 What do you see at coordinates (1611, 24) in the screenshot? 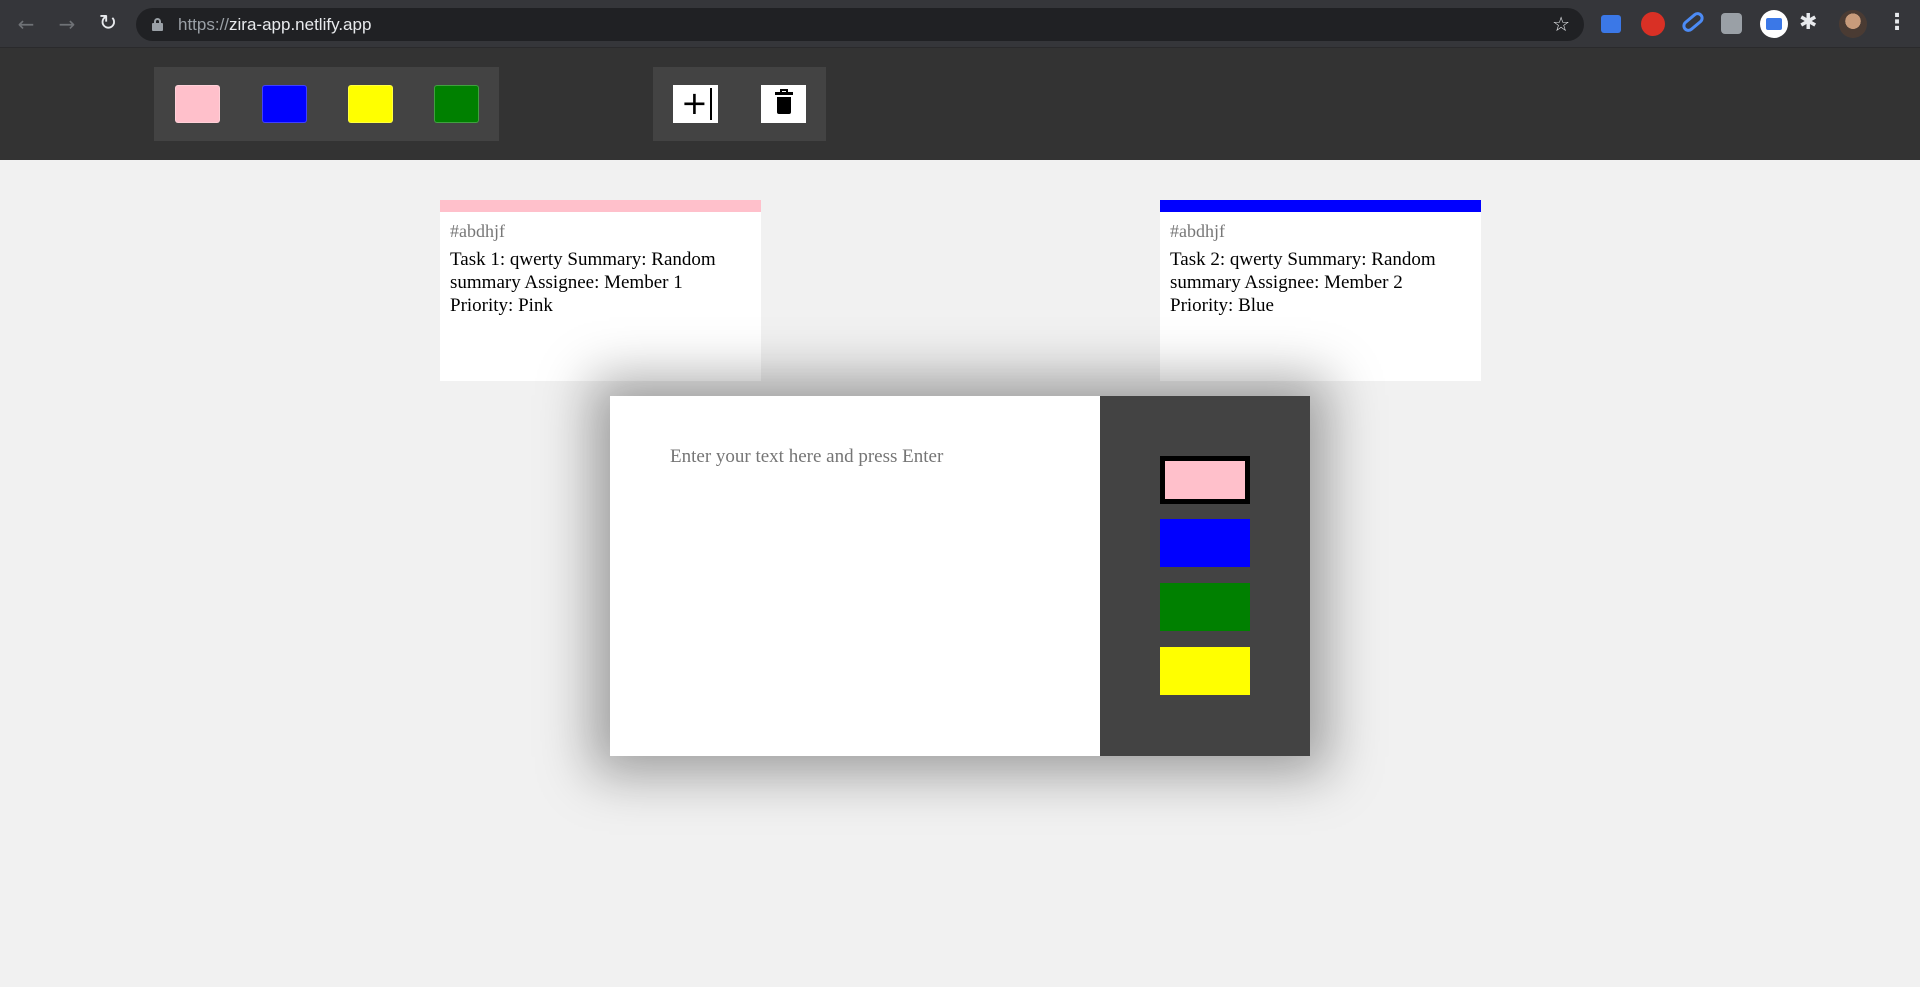
I see `extension-translate-icon` at bounding box center [1611, 24].